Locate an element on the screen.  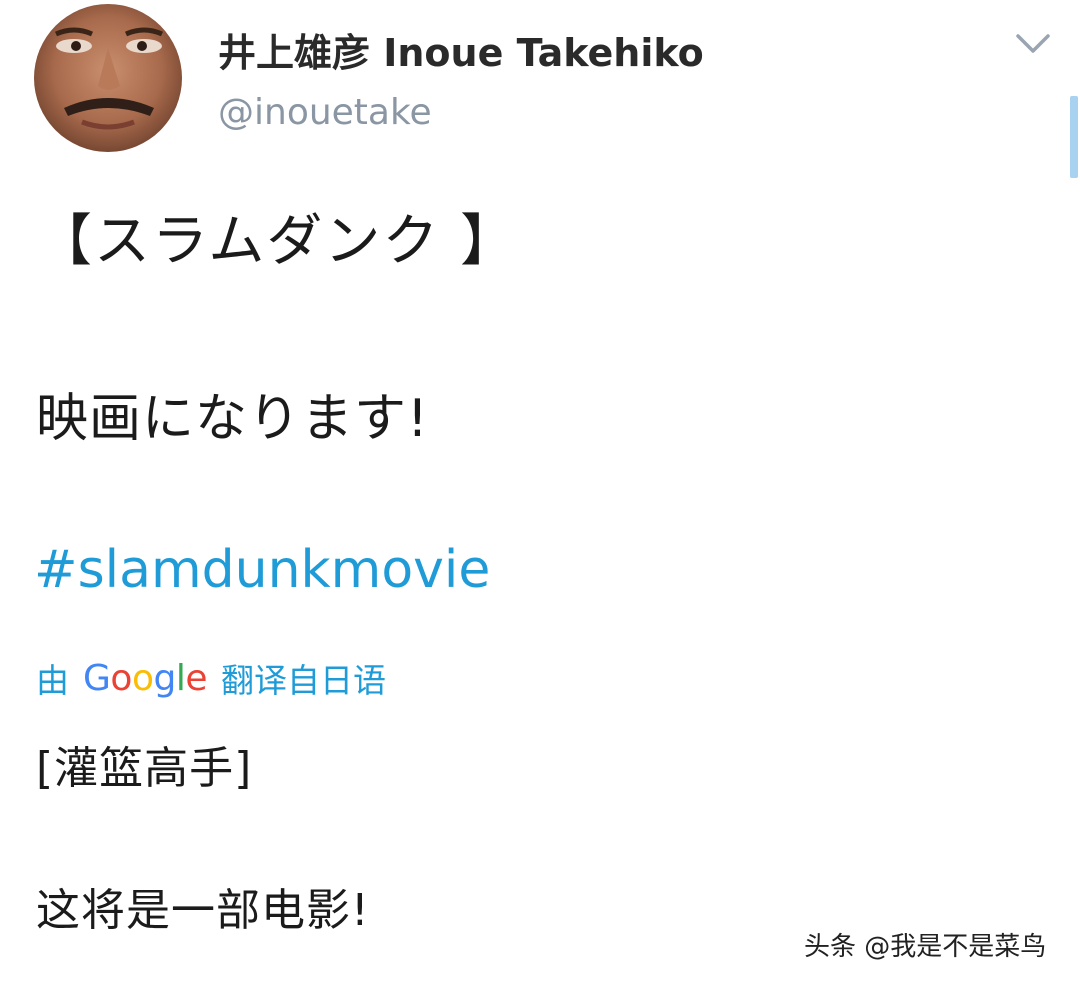
avatar is located at coordinates (108, 78).